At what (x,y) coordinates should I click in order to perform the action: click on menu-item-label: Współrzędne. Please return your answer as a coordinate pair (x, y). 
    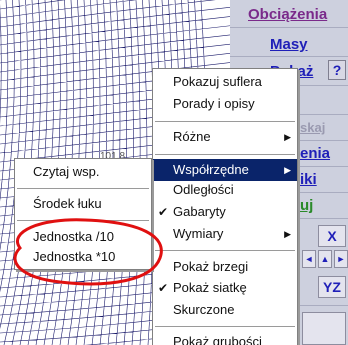
    Looking at the image, I should click on (211, 169).